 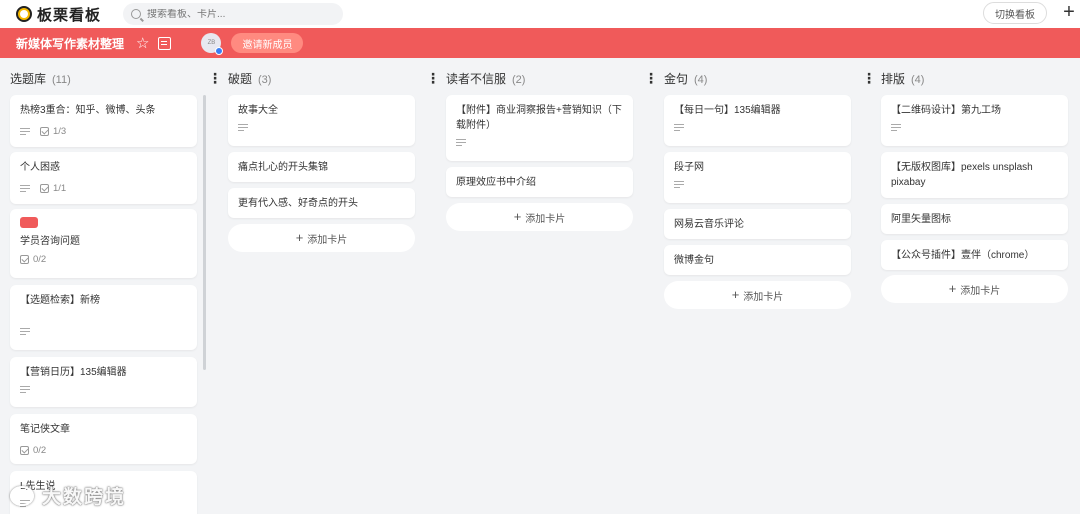 I want to click on column-title-wrap: 读者不信服 (2), so click(x=485, y=78).